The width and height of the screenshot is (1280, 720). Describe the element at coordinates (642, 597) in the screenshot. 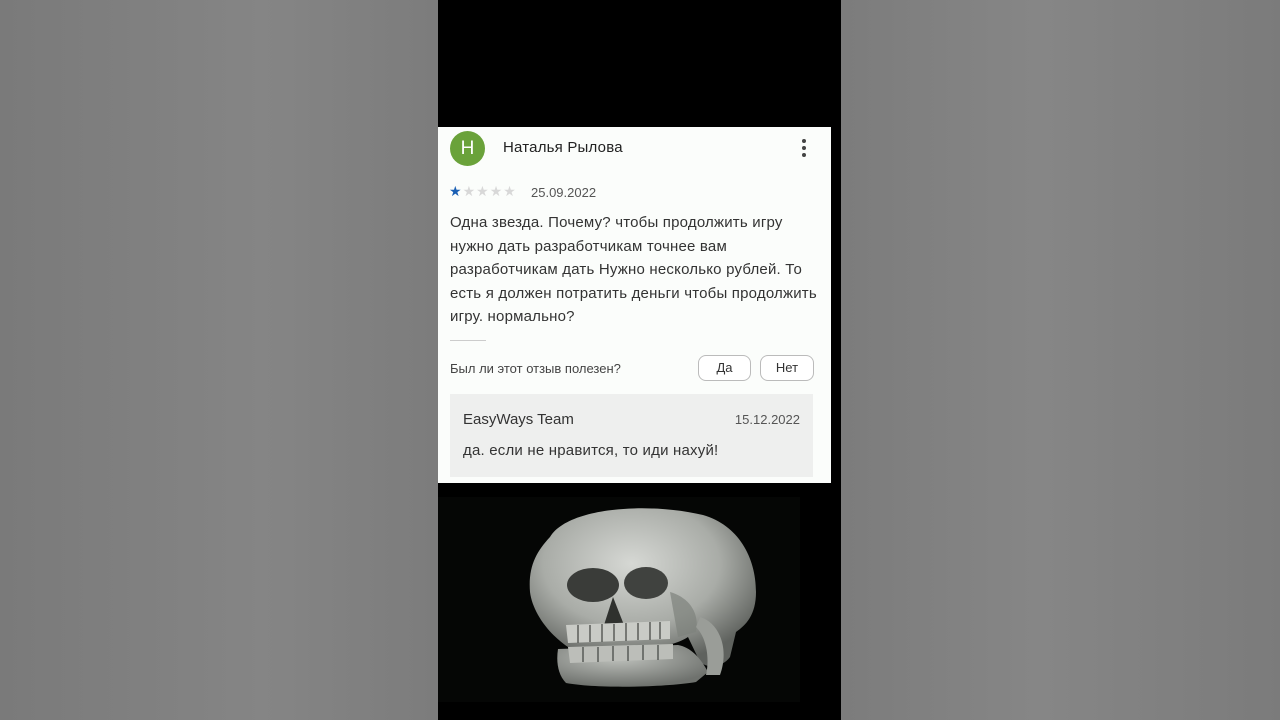

I see `skull-illustration` at that location.